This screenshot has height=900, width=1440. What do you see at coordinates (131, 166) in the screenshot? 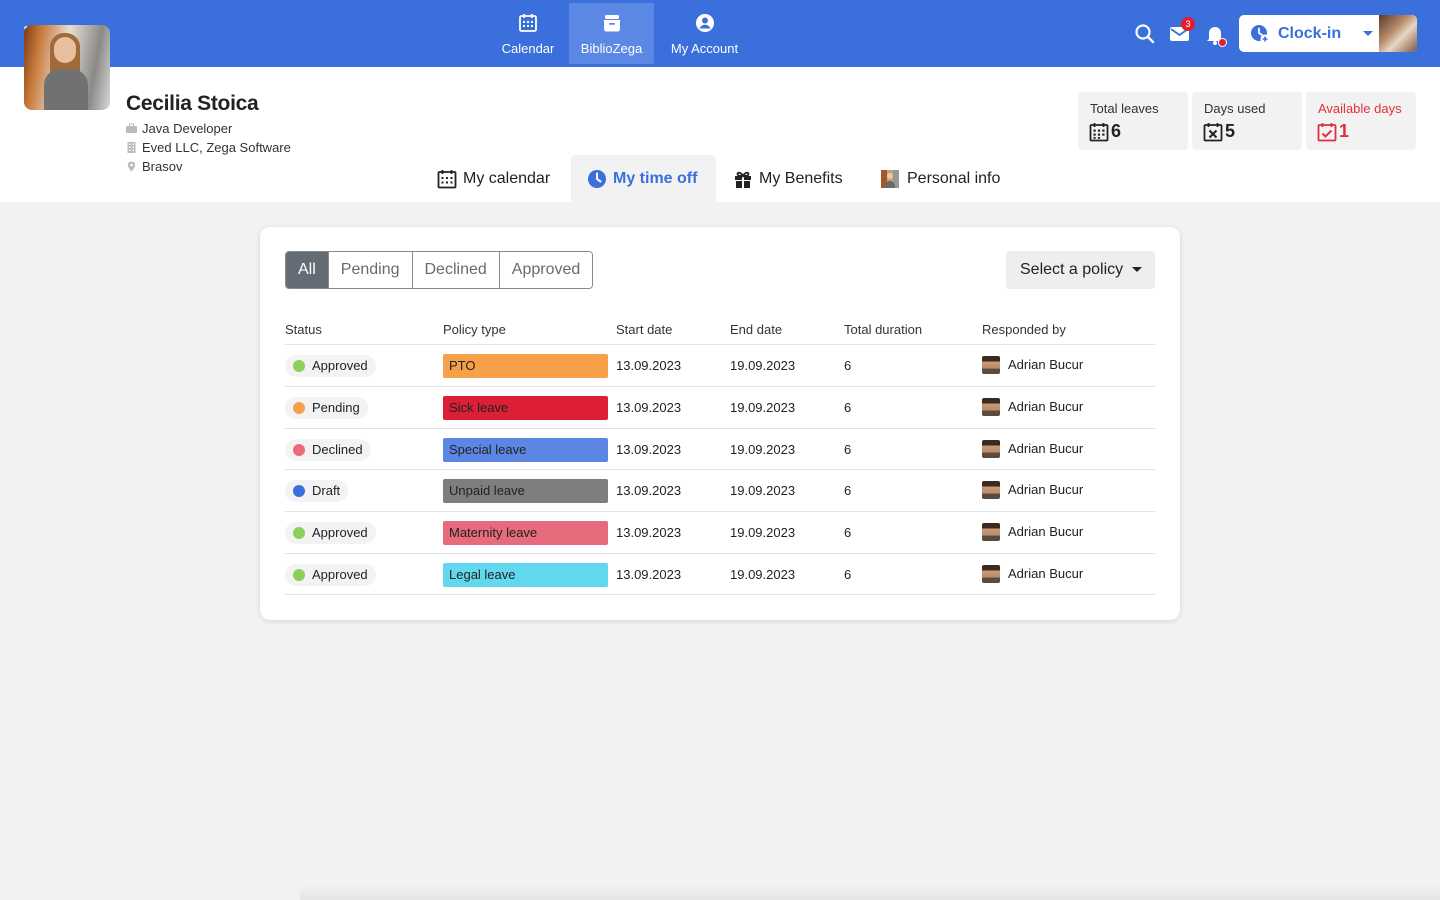
I see `location-pin-icon` at bounding box center [131, 166].